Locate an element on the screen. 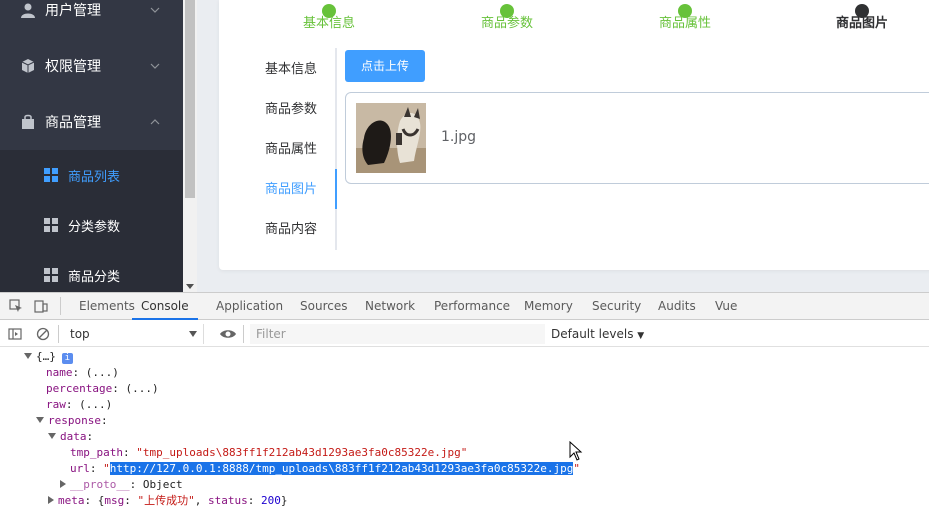 This screenshot has width=929, height=516. devtools-tab-performance: Performance is located at coordinates (472, 306).